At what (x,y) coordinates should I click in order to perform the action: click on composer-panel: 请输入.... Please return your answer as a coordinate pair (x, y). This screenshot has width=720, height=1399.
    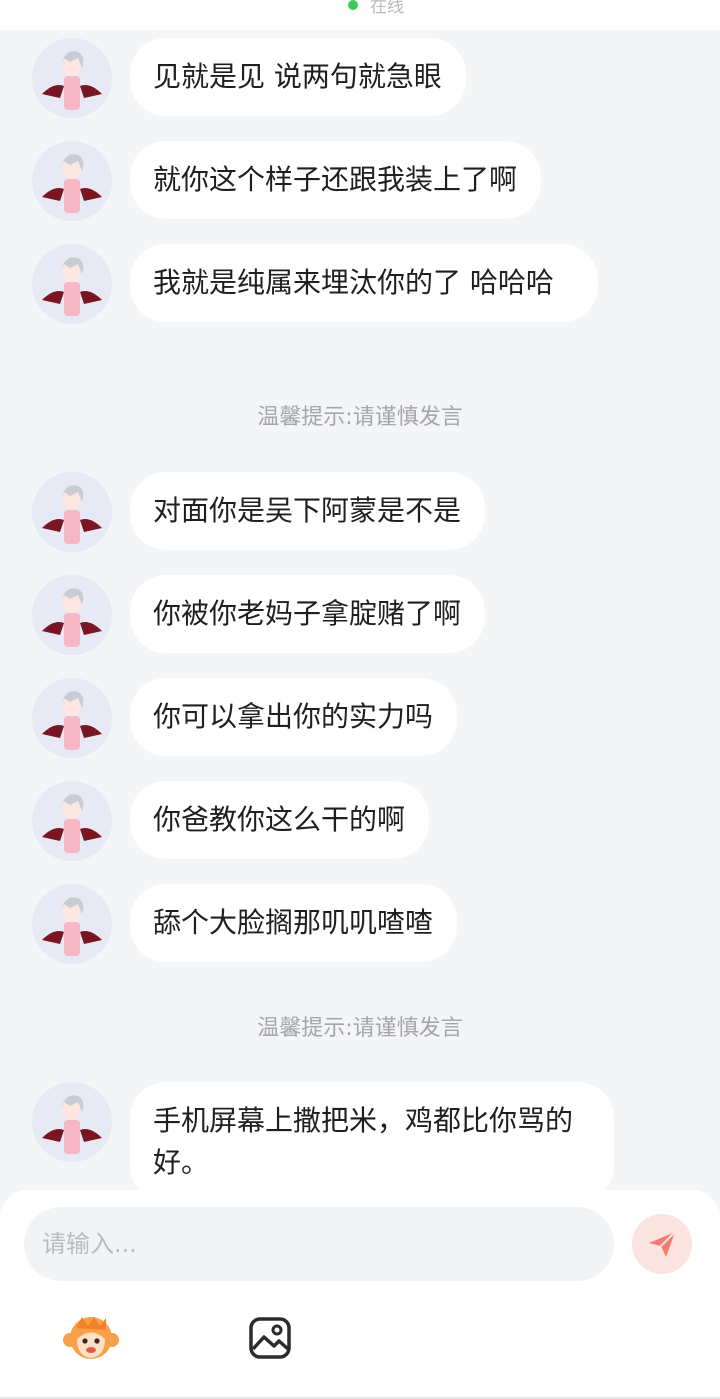
    Looking at the image, I should click on (360, 1294).